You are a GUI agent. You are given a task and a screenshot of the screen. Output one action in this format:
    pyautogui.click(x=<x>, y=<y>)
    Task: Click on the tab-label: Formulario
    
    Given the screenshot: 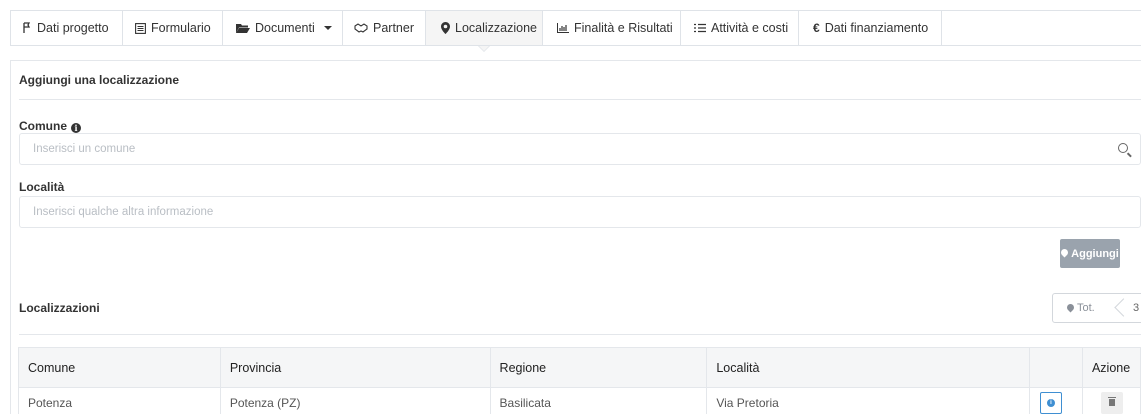 What is the action you would take?
    pyautogui.click(x=181, y=28)
    